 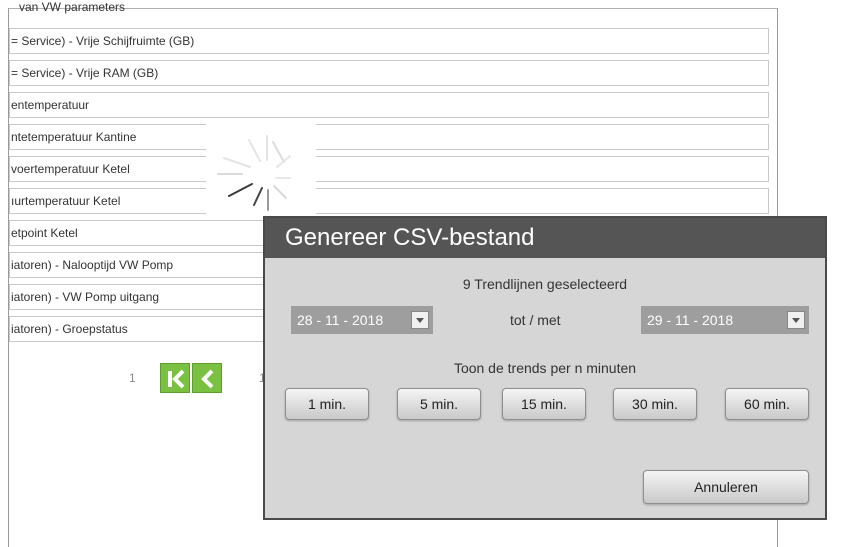 I want to click on first-page-button, so click(x=175, y=378).